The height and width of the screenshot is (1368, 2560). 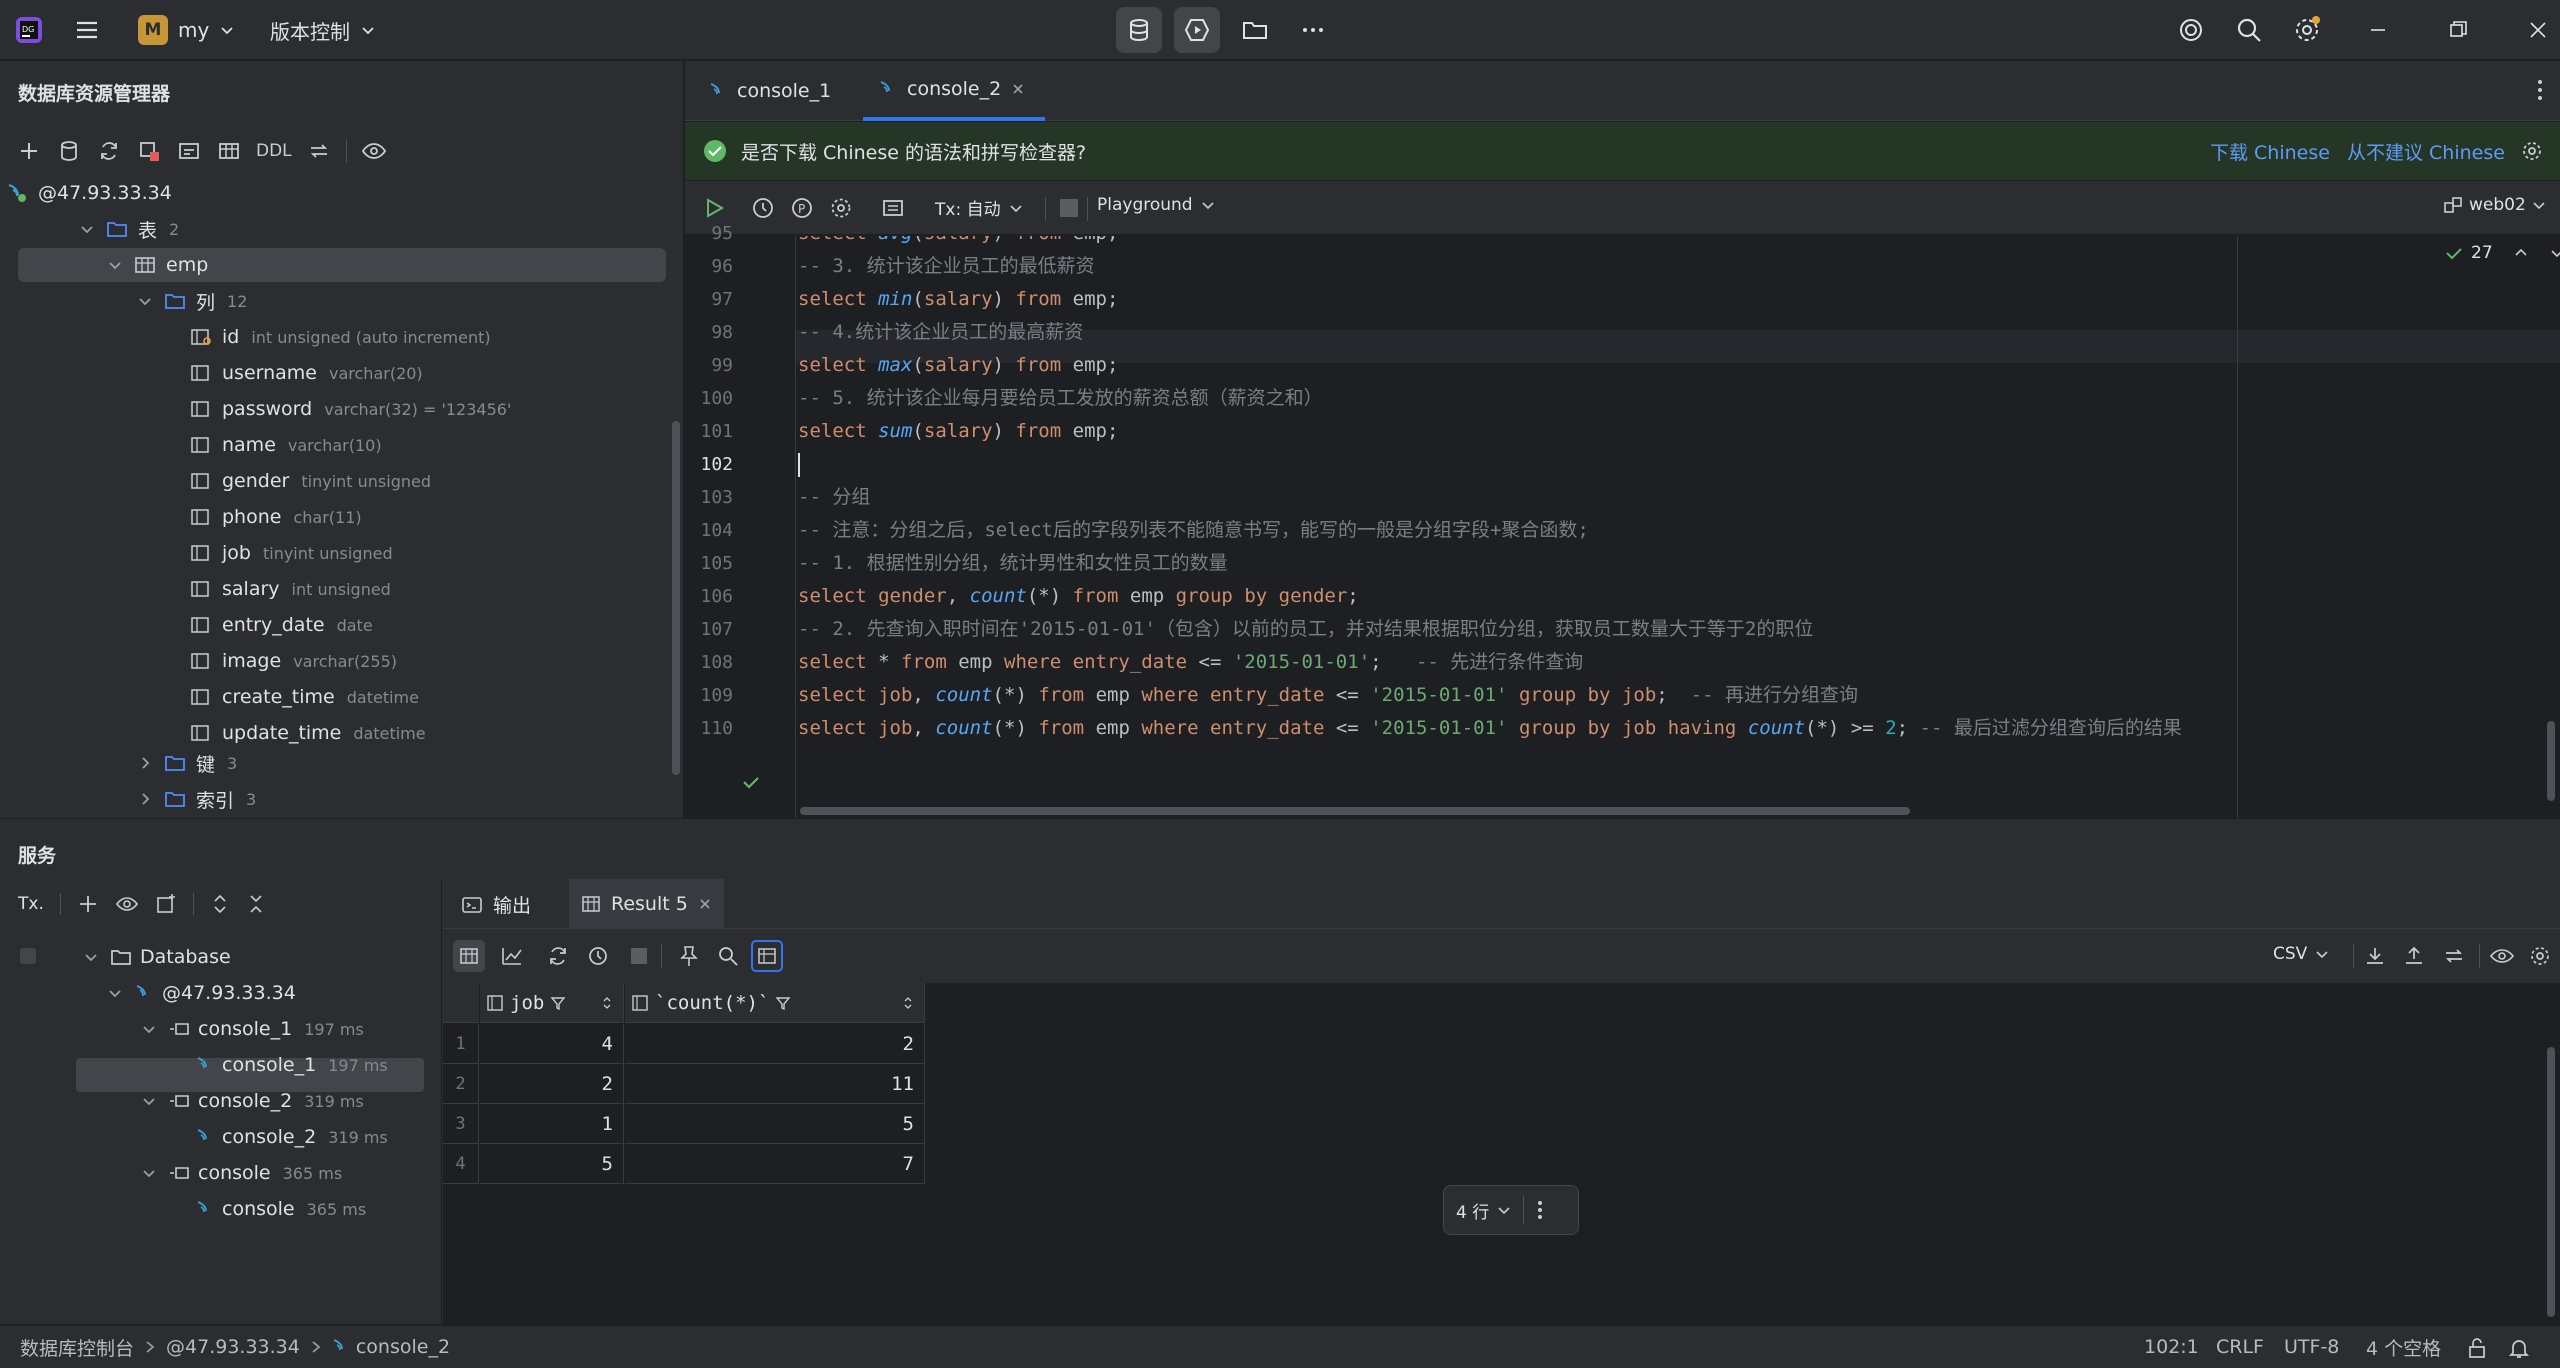 What do you see at coordinates (2454, 956) in the screenshot?
I see `compare-icon` at bounding box center [2454, 956].